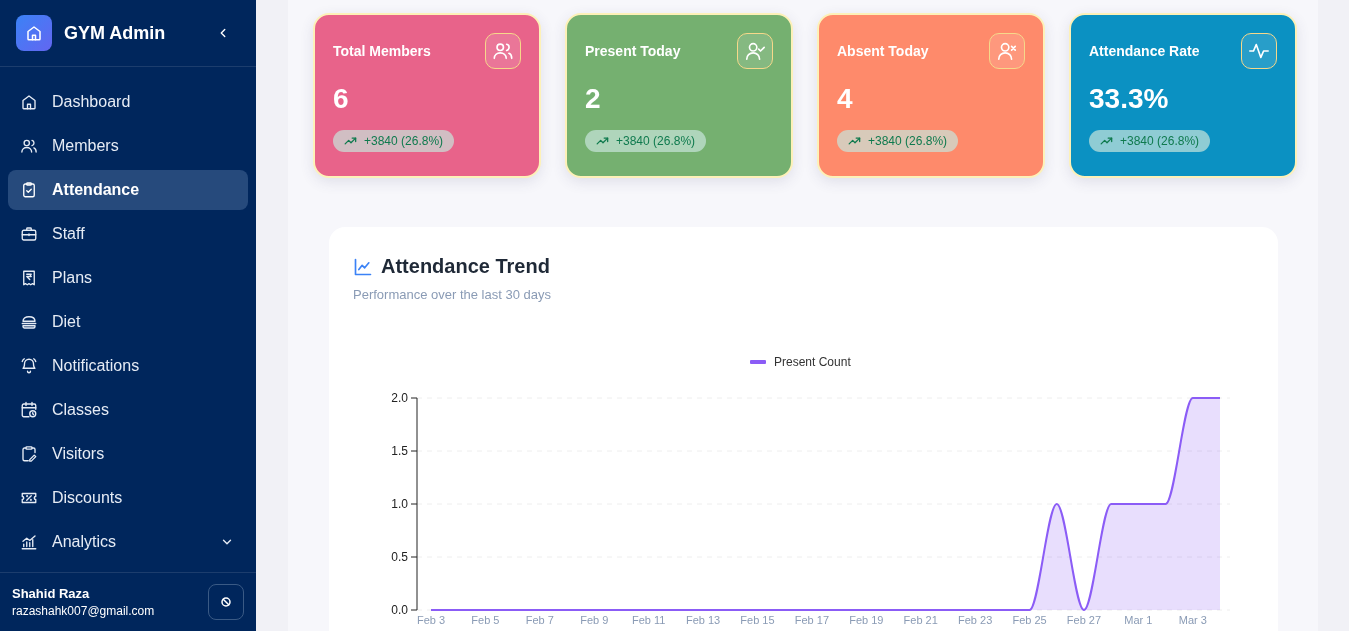  What do you see at coordinates (51, 593) in the screenshot?
I see `user-name: Shahid Raza` at bounding box center [51, 593].